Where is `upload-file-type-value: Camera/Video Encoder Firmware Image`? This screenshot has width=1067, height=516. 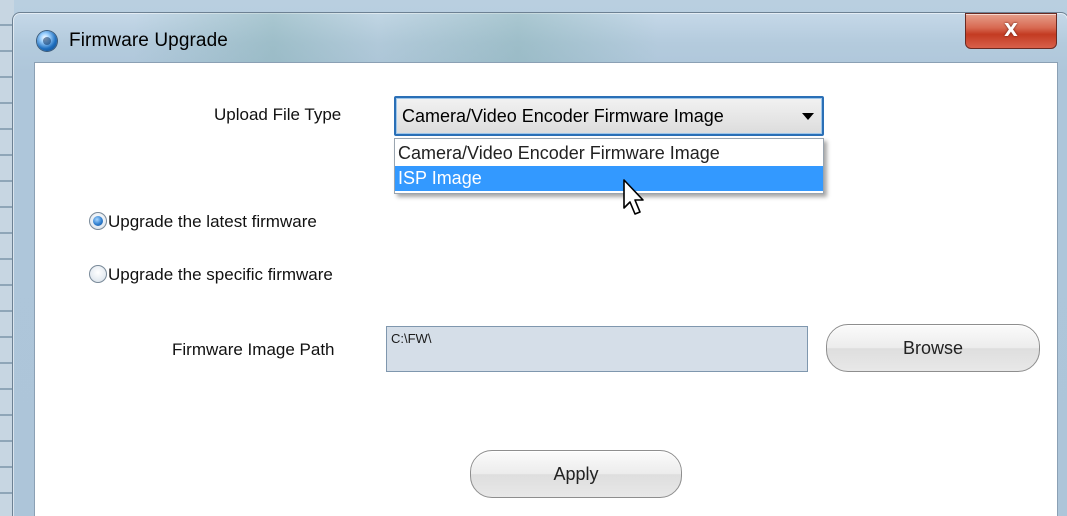 upload-file-type-value: Camera/Video Encoder Firmware Image is located at coordinates (563, 116).